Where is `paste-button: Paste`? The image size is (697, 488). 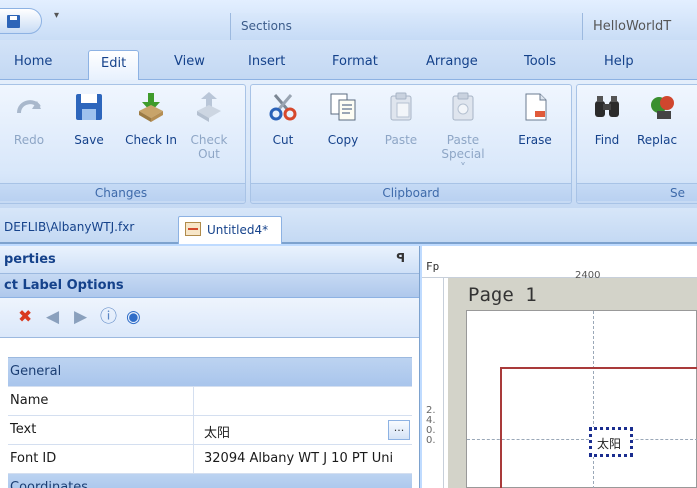 paste-button: Paste is located at coordinates (401, 118).